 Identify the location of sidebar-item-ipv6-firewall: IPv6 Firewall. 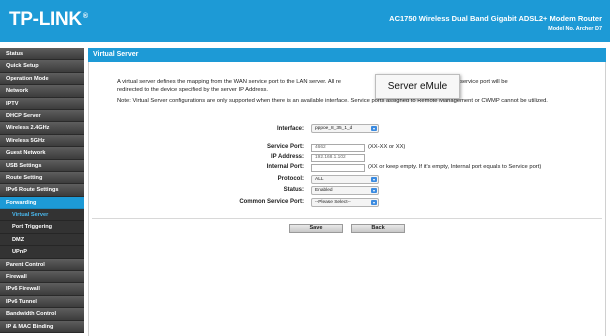
(42, 289).